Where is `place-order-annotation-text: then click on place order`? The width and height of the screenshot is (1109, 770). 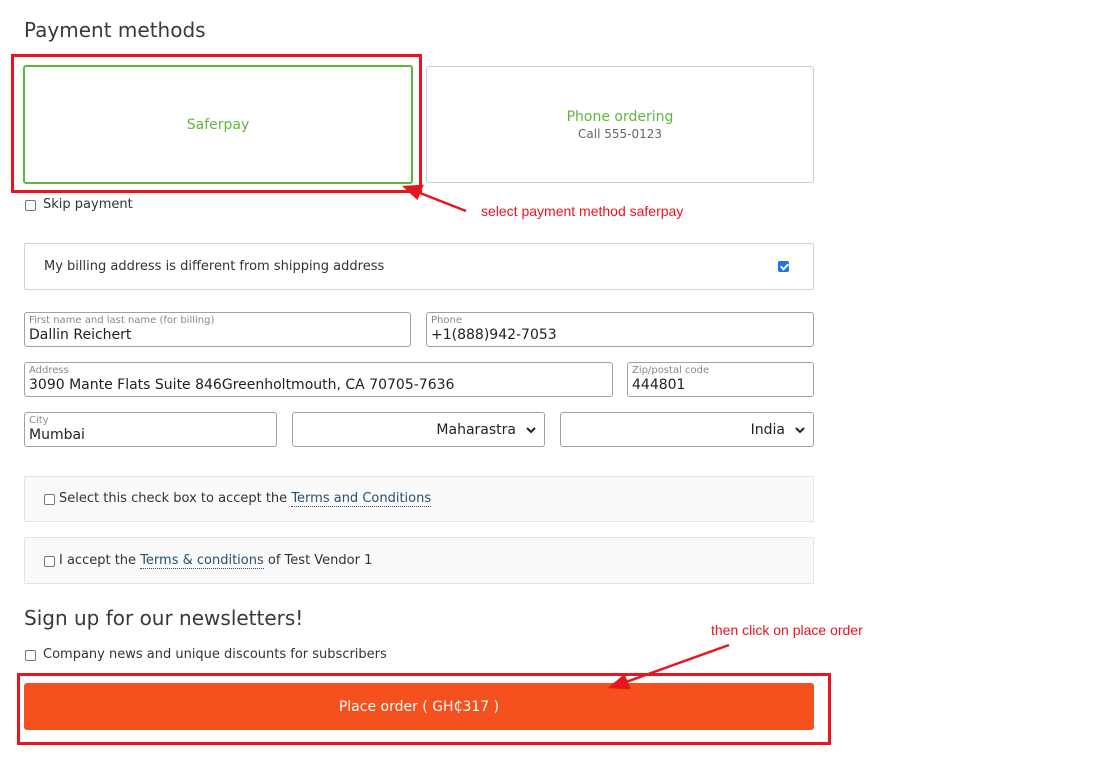
place-order-annotation-text: then click on place order is located at coordinates (787, 630).